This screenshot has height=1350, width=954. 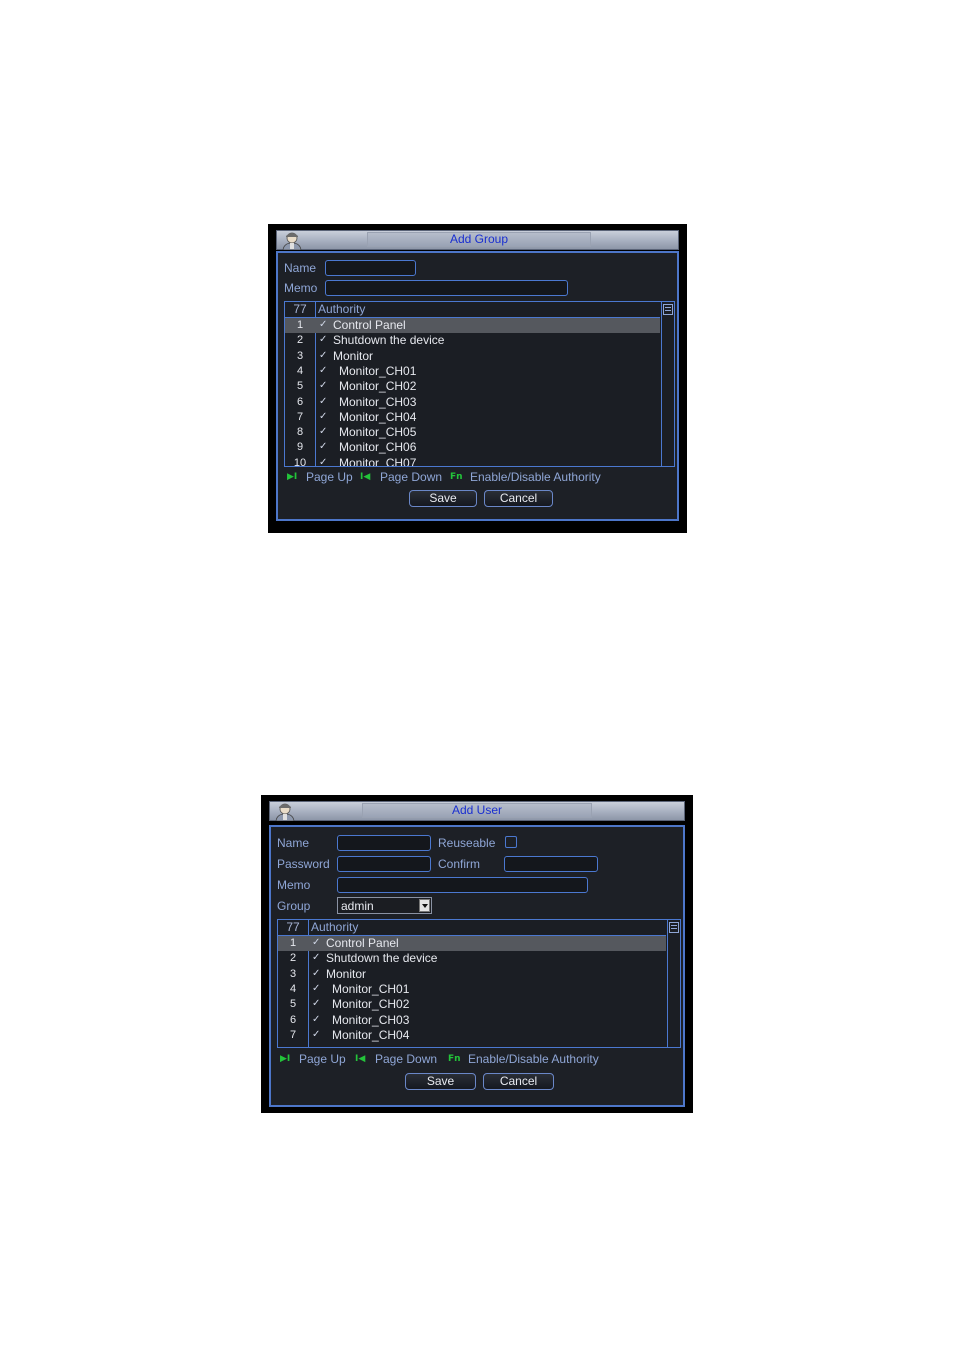 What do you see at coordinates (371, 1034) in the screenshot?
I see `authority-label: Monitor_CH04` at bounding box center [371, 1034].